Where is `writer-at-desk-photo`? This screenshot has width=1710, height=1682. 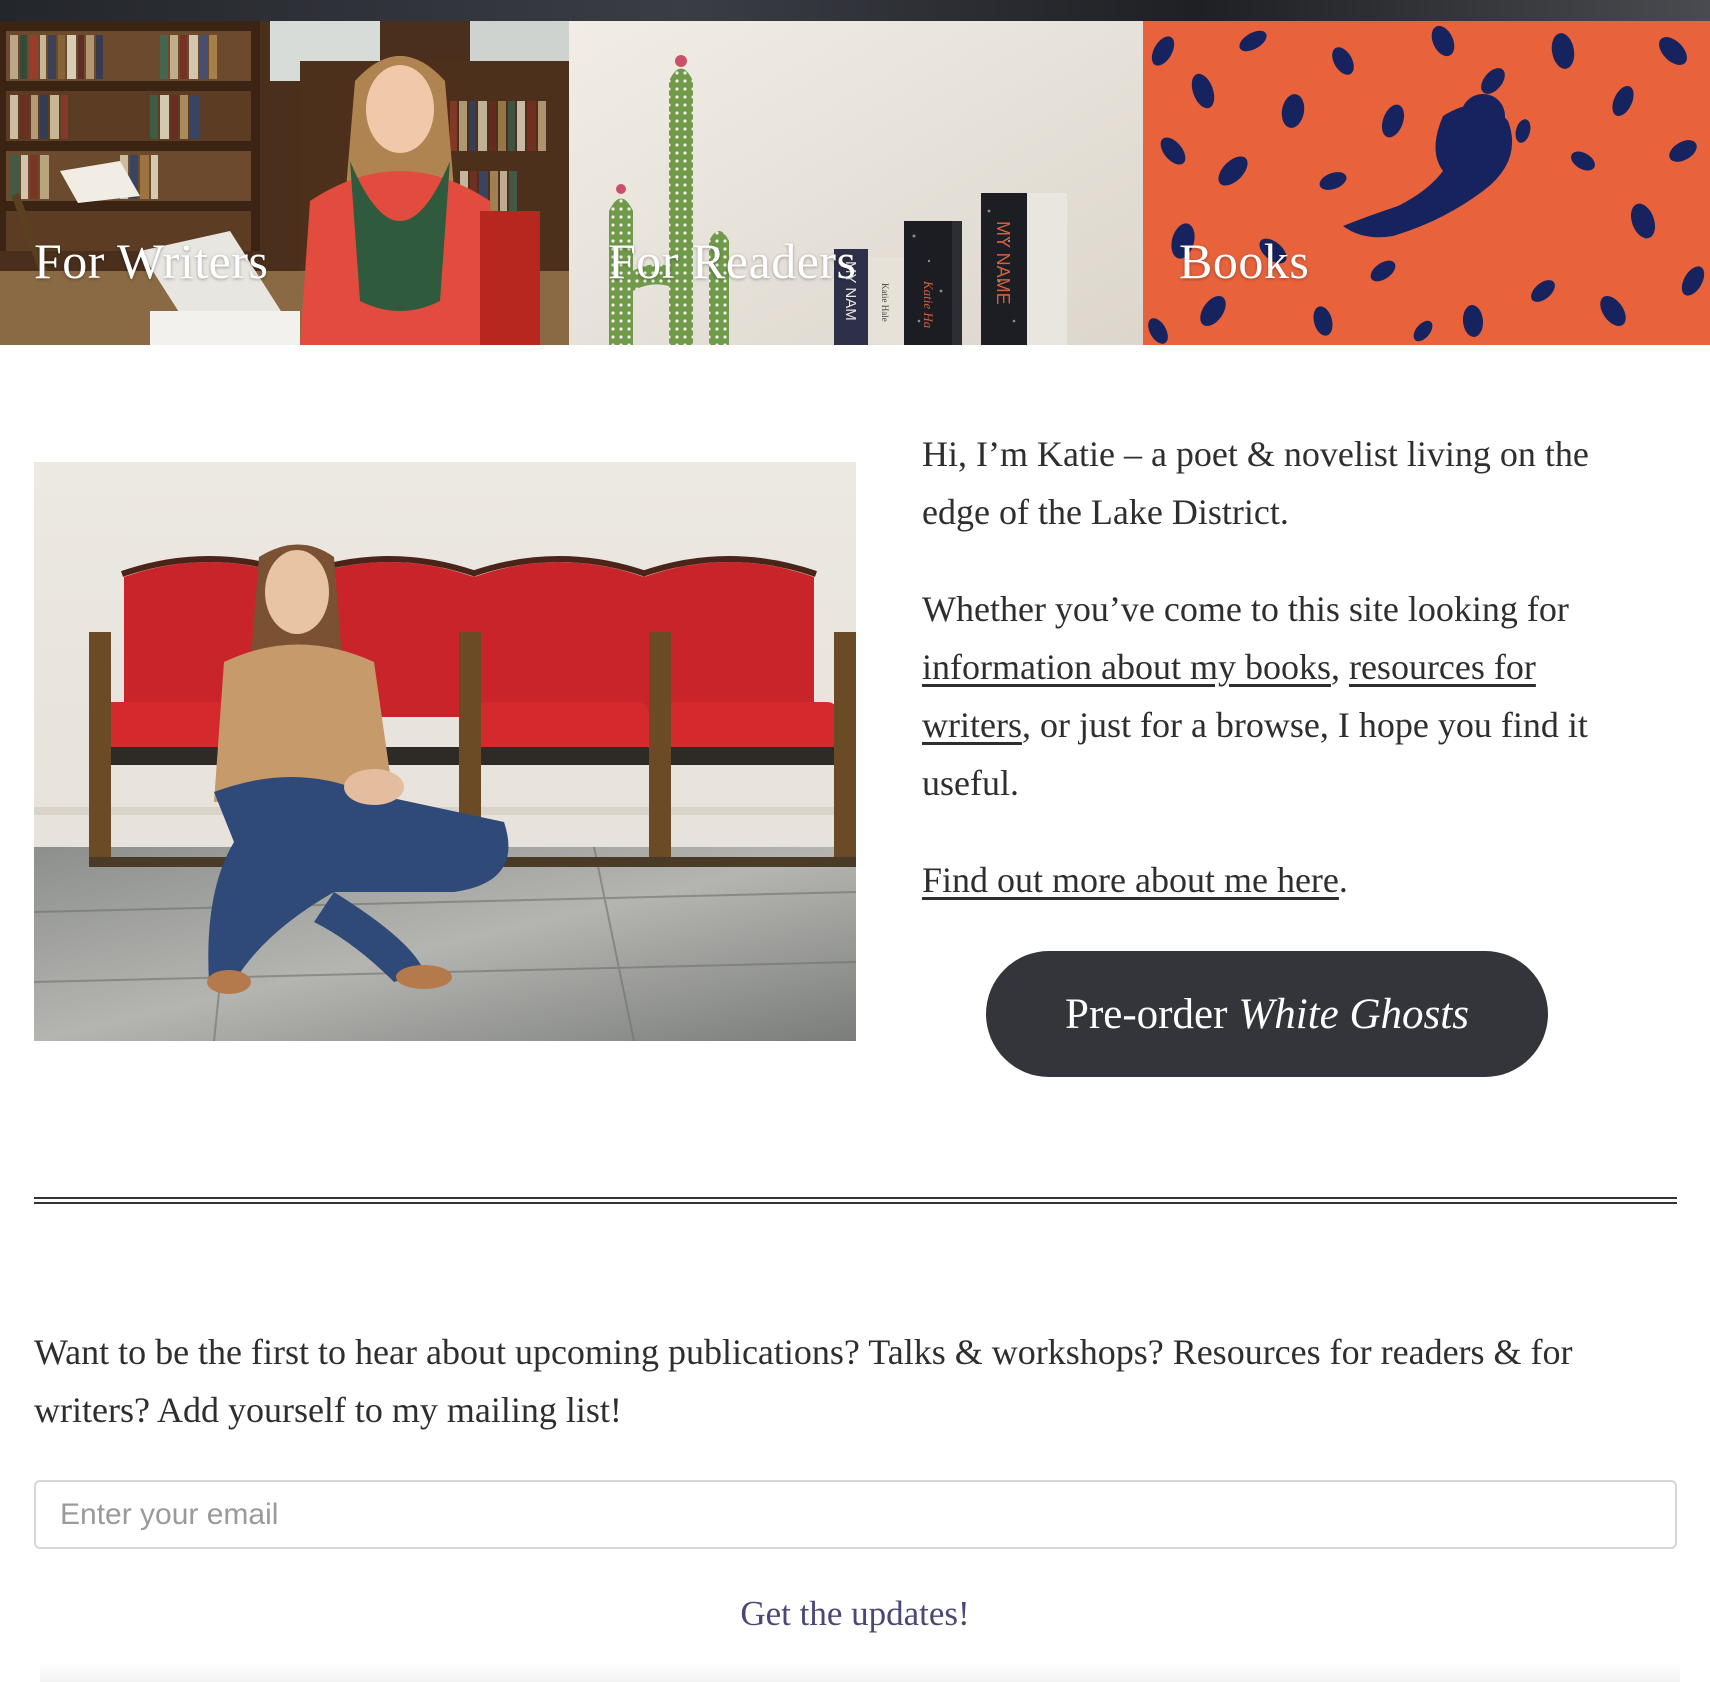 writer-at-desk-photo is located at coordinates (284, 183).